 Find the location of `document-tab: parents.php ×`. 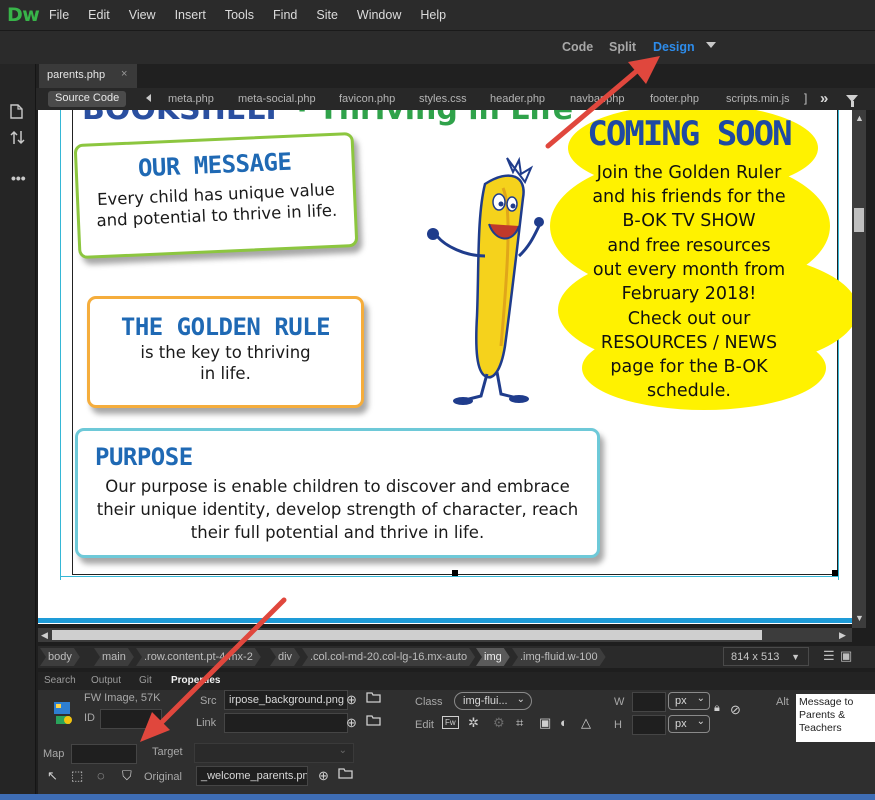

document-tab: parents.php × is located at coordinates (88, 76).